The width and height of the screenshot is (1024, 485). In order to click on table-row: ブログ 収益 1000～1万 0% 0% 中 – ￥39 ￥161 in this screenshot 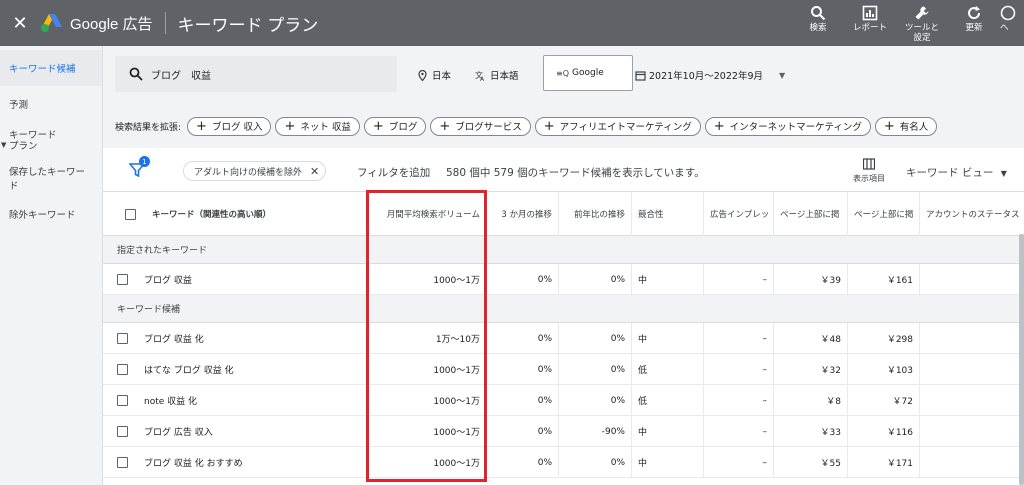, I will do `click(563, 279)`.